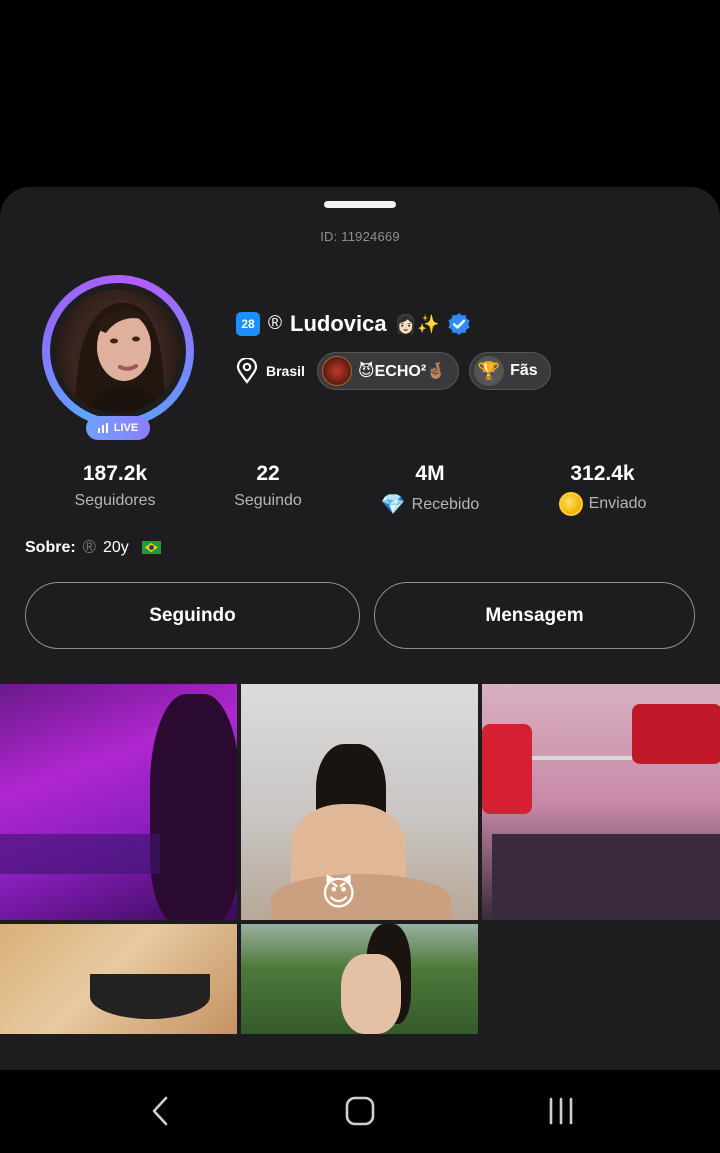 Image resolution: width=720 pixels, height=1153 pixels. I want to click on family-avatar-icon, so click(336, 371).